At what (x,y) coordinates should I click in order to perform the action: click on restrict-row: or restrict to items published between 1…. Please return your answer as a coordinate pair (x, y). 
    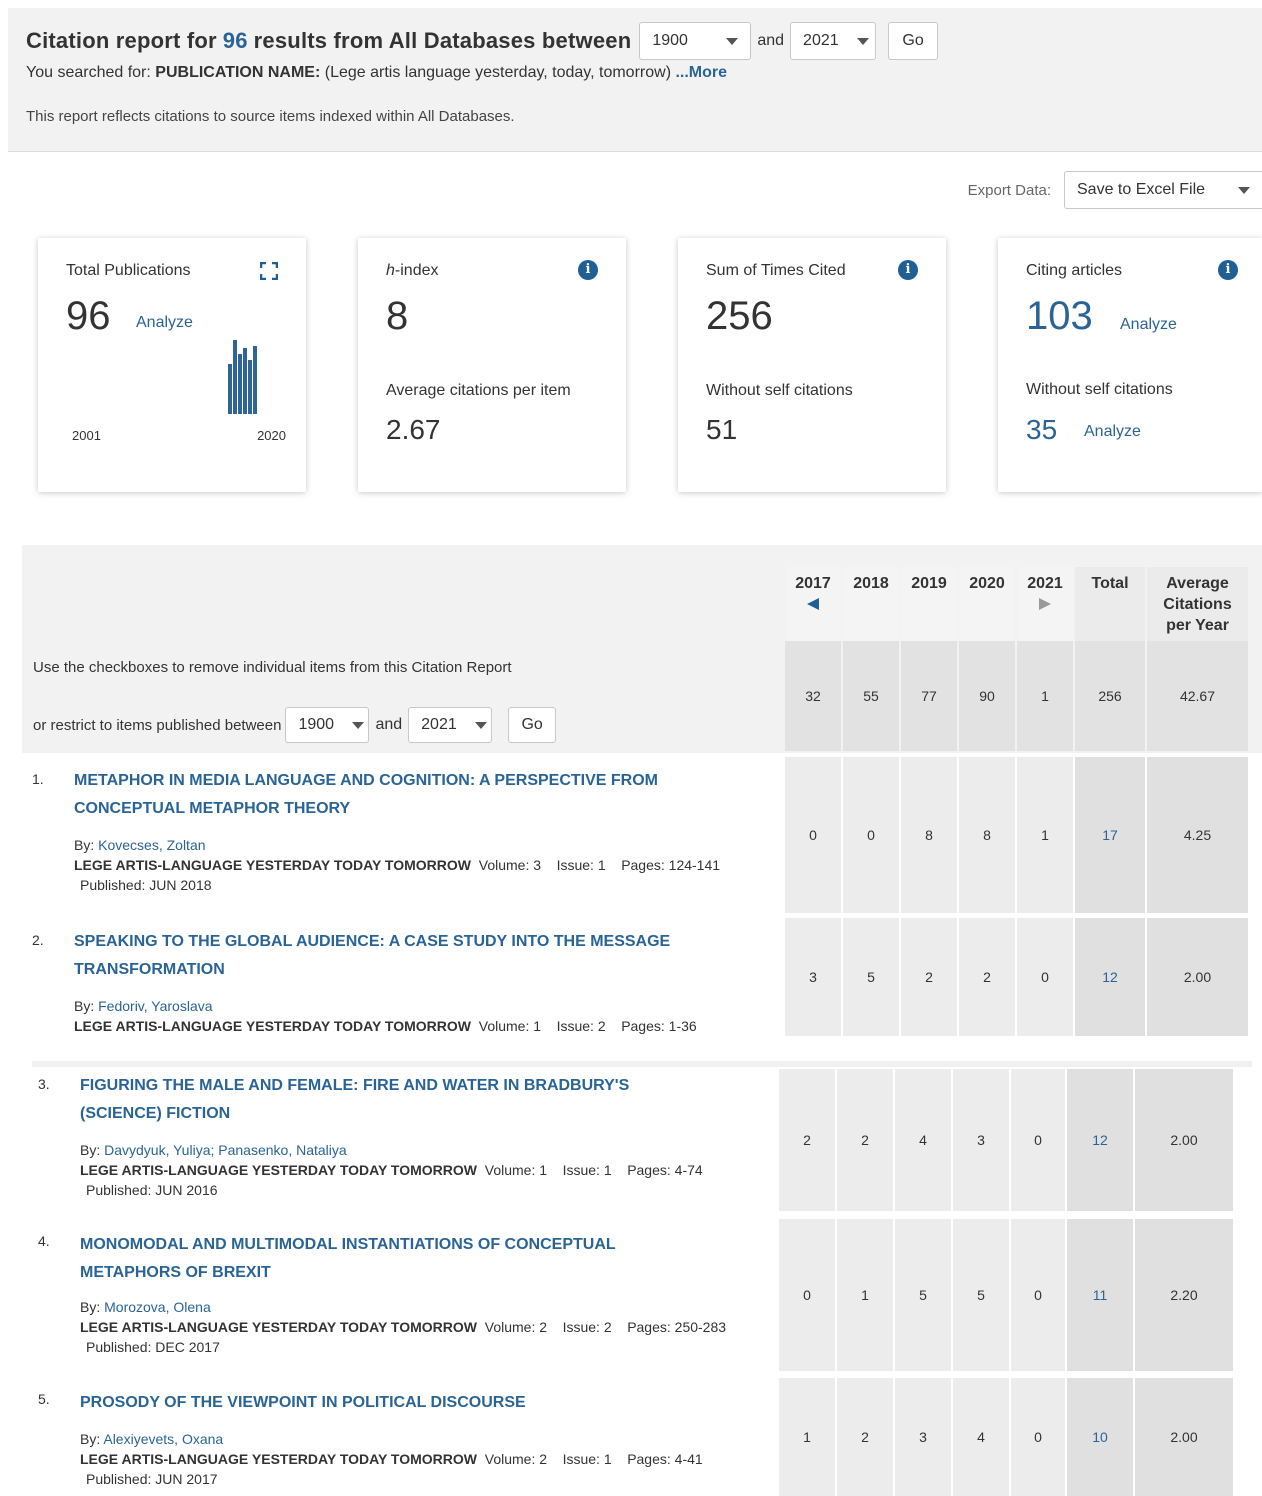
    Looking at the image, I should click on (295, 725).